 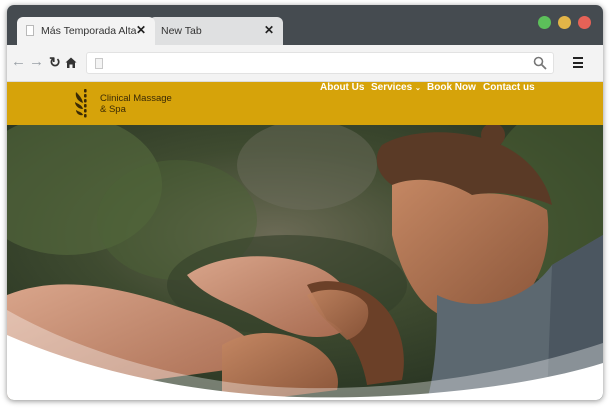 I want to click on address-bar, so click(x=320, y=63).